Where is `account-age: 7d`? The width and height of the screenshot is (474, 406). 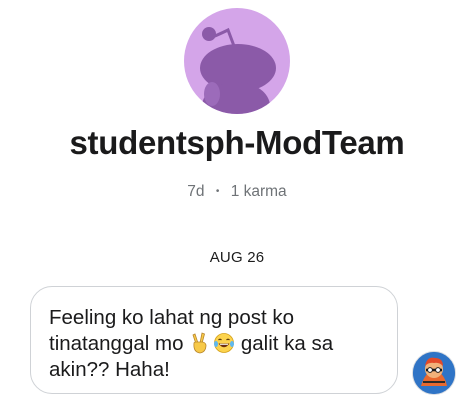
account-age: 7d is located at coordinates (196, 191).